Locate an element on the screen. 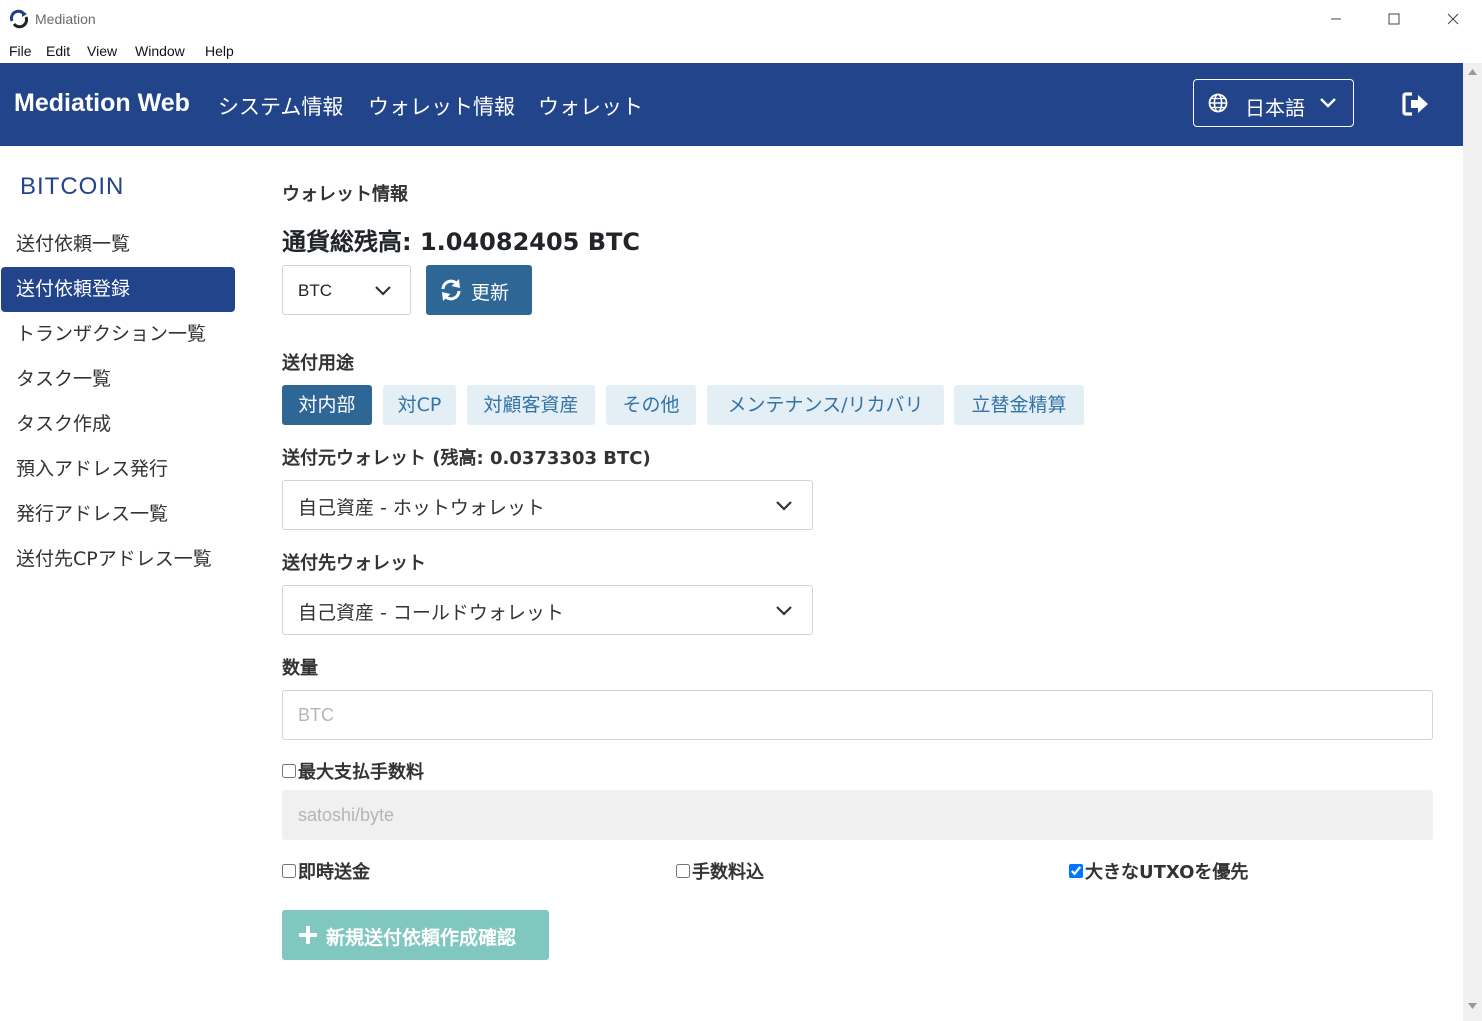 This screenshot has height=1021, width=1482. logout-icon is located at coordinates (1416, 104).